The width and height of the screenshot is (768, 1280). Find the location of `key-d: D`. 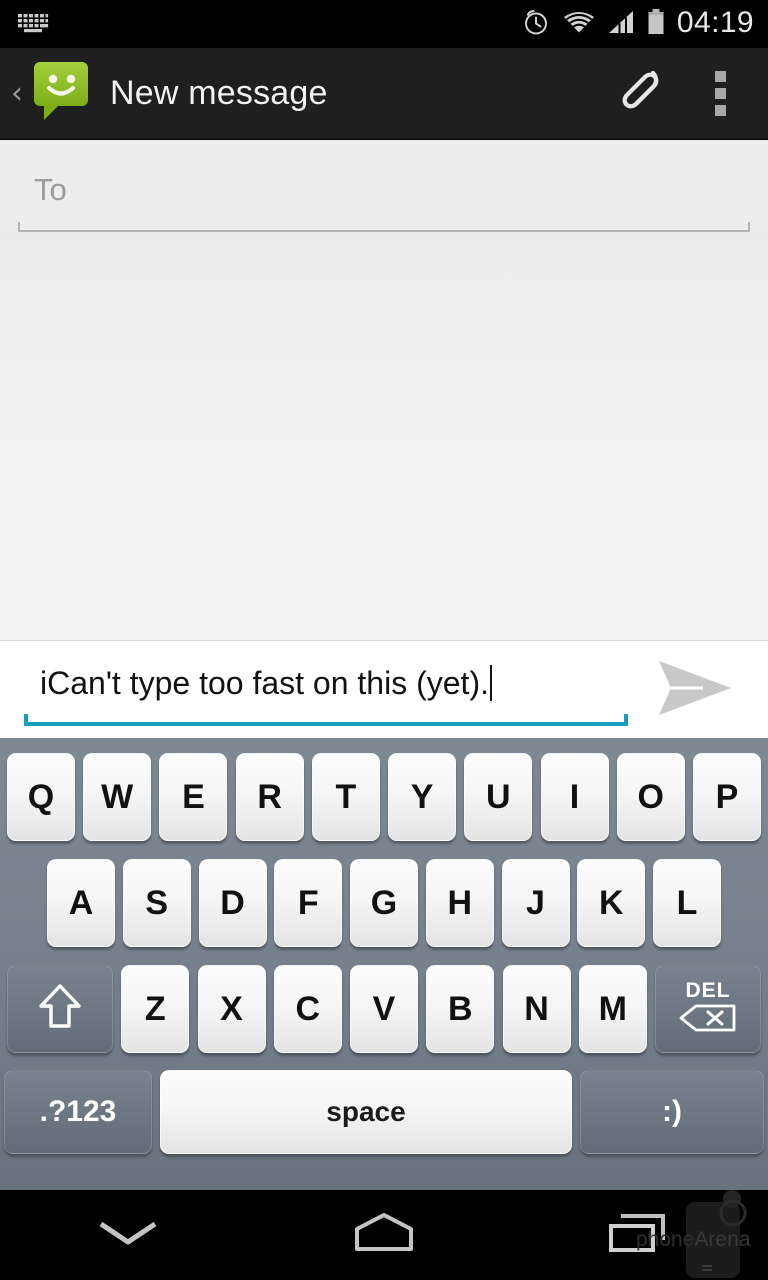

key-d: D is located at coordinates (232, 903).